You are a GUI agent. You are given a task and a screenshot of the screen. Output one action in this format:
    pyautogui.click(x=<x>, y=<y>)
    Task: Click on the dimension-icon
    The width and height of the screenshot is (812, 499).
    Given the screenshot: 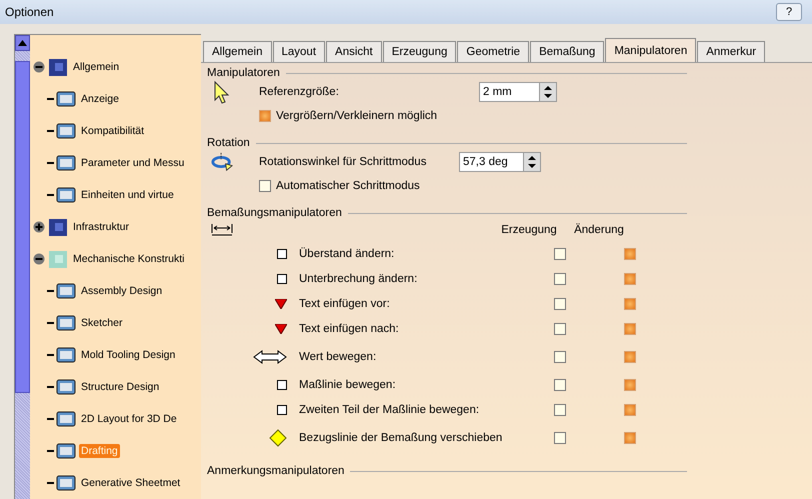 What is the action you would take?
    pyautogui.click(x=222, y=230)
    